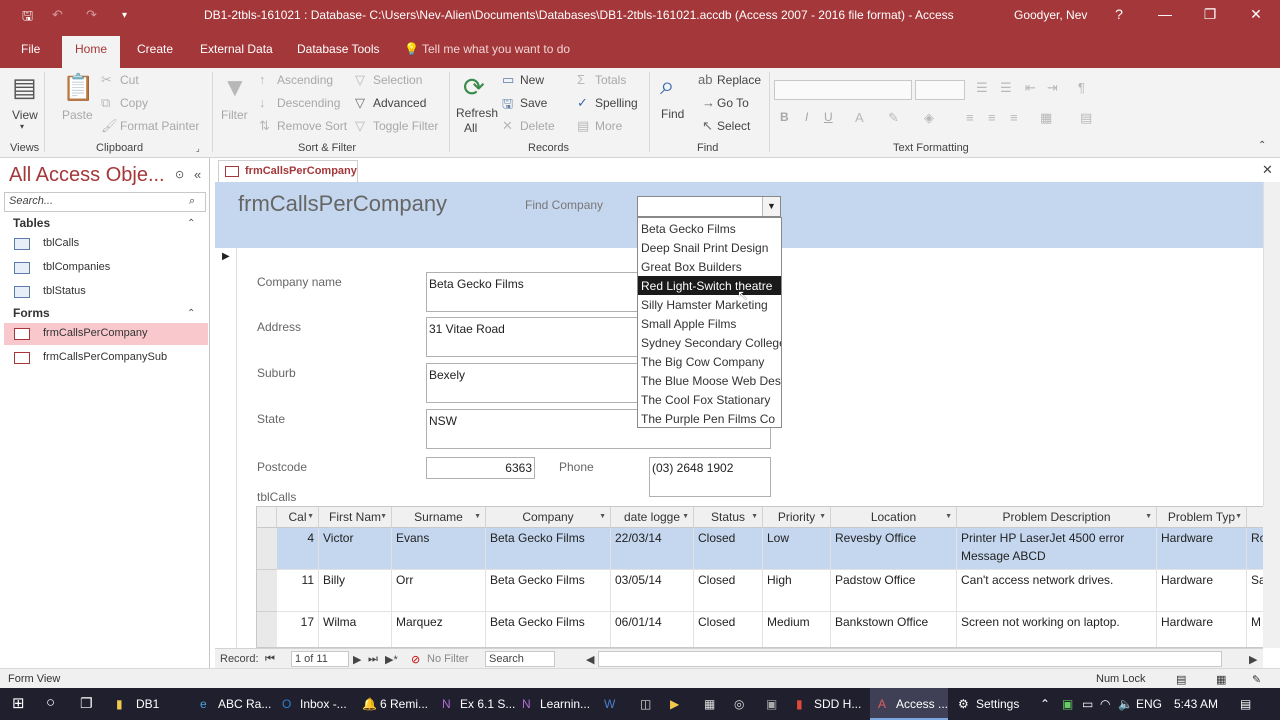 This screenshot has width=1280, height=720. I want to click on find-company-combo: ▼, so click(709, 206).